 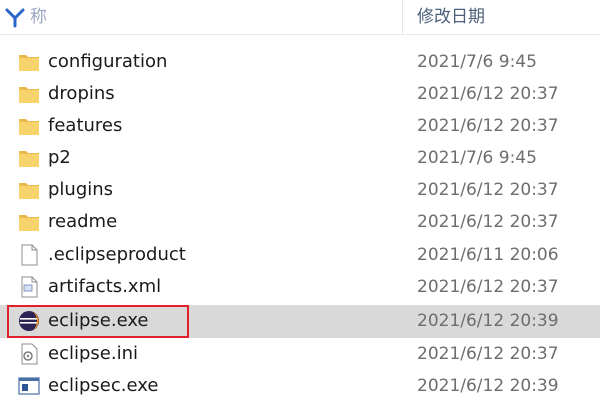 I want to click on file-row: dropins 2021/6/12 20:37, so click(x=300, y=94).